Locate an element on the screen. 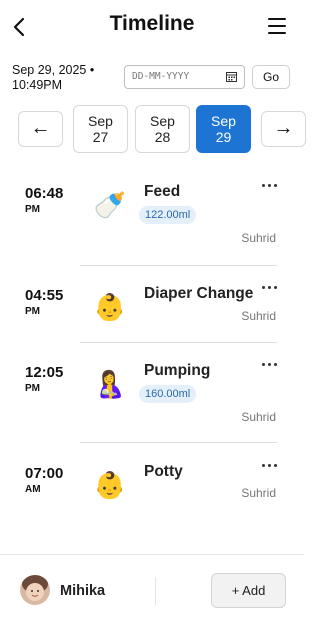 The height and width of the screenshot is (627, 320). timeline-entry: 06:48 PM 🍼 Feed 122.00ml Suhrid is located at coordinates (152, 215).